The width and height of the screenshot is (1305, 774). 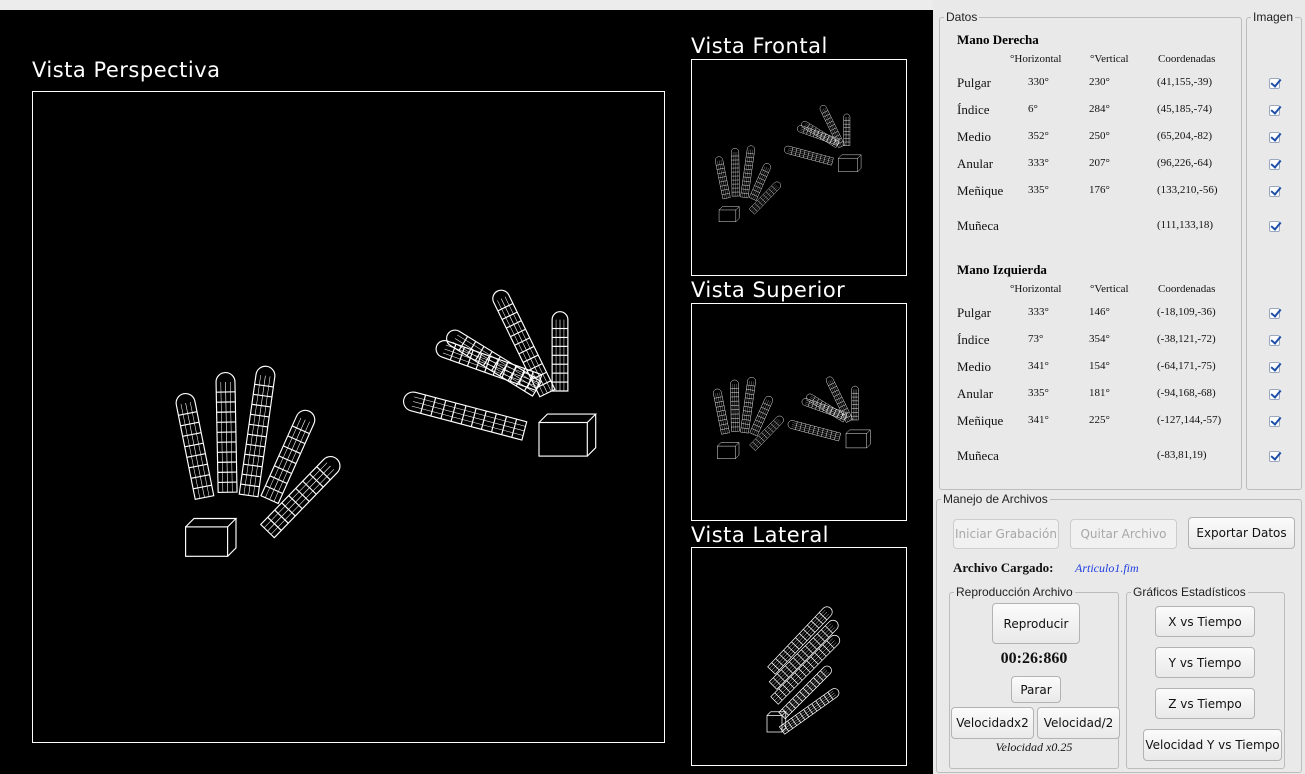 What do you see at coordinates (1036, 339) in the screenshot?
I see `horizontal-angle: 73°` at bounding box center [1036, 339].